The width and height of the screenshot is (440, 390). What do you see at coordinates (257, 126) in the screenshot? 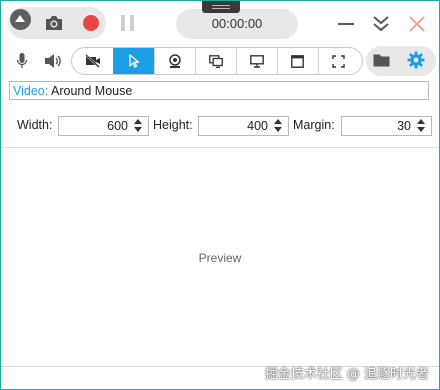
I see `height-value: 400` at bounding box center [257, 126].